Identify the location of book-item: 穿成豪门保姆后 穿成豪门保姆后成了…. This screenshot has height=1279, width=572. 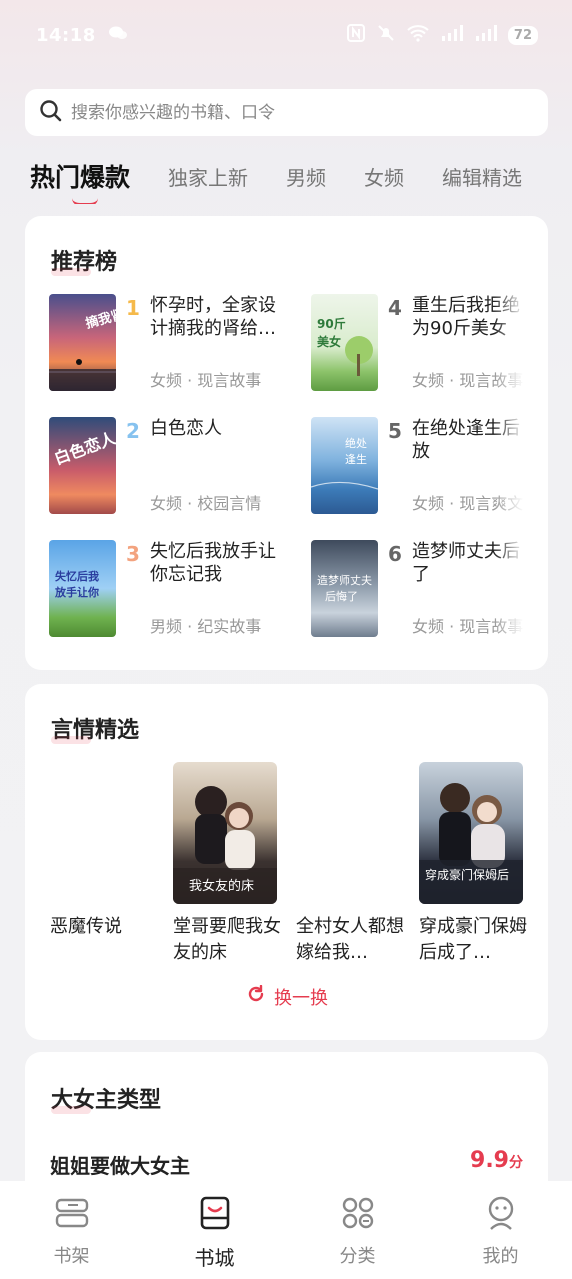
(474, 862).